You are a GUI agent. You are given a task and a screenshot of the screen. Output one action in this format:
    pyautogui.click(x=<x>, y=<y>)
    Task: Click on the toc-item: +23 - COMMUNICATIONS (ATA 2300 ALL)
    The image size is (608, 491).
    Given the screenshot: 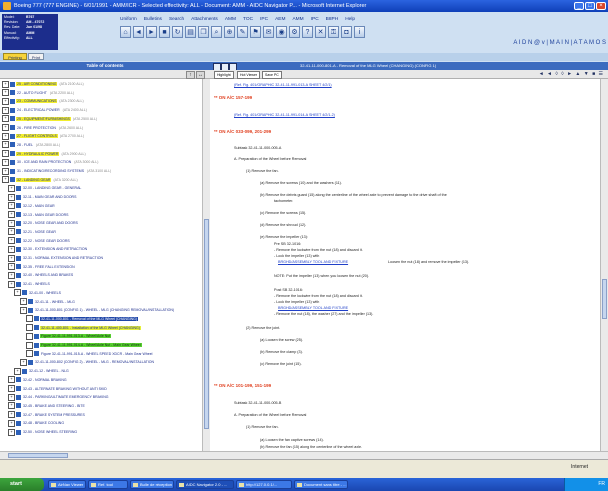 What is the action you would take?
    pyautogui.click(x=43, y=101)
    